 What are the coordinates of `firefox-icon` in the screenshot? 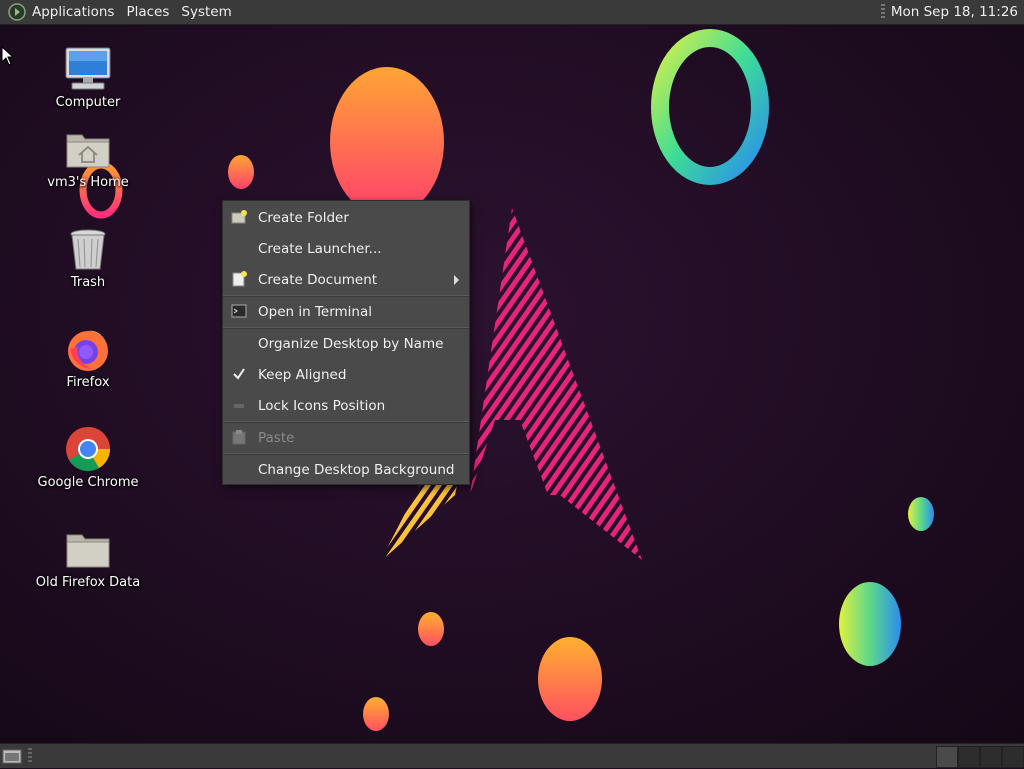 It's located at (88, 349).